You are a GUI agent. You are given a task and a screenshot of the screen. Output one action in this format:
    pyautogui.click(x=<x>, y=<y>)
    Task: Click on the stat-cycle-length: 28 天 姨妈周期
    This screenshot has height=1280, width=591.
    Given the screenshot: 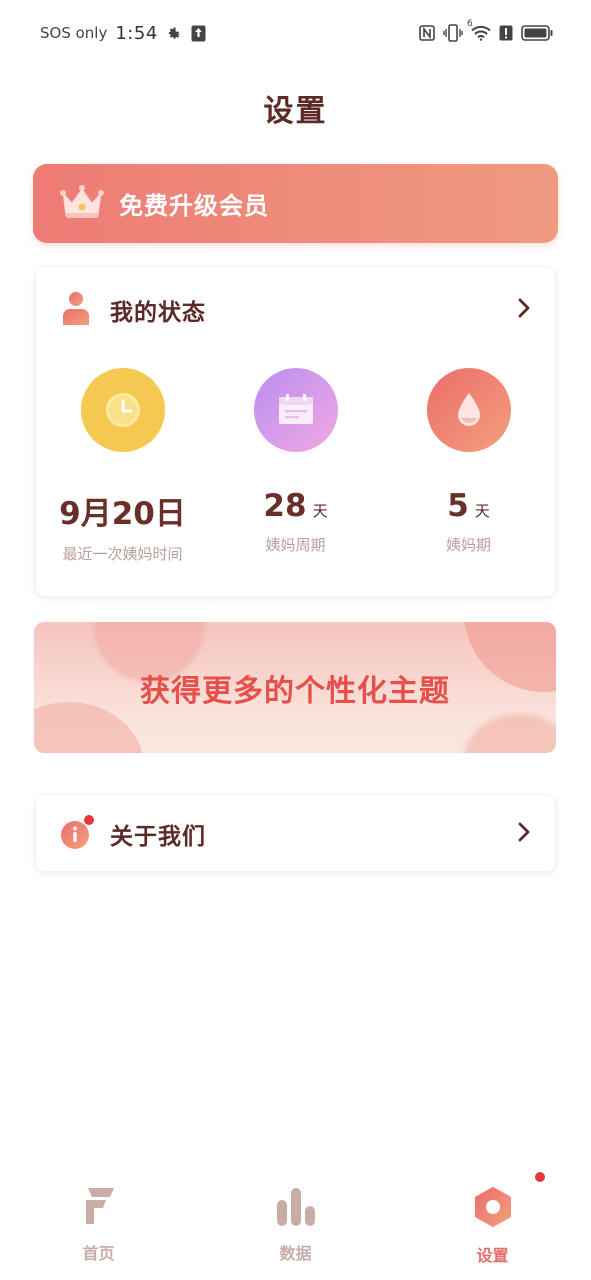 What is the action you would take?
    pyautogui.click(x=295, y=466)
    